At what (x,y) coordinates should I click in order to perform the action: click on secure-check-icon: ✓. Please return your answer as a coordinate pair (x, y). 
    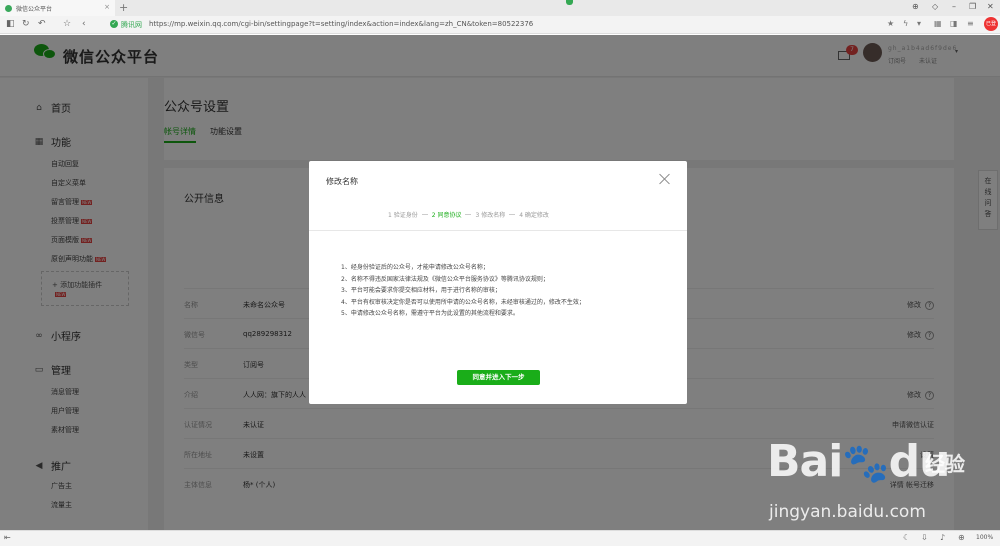
    Looking at the image, I should click on (114, 24).